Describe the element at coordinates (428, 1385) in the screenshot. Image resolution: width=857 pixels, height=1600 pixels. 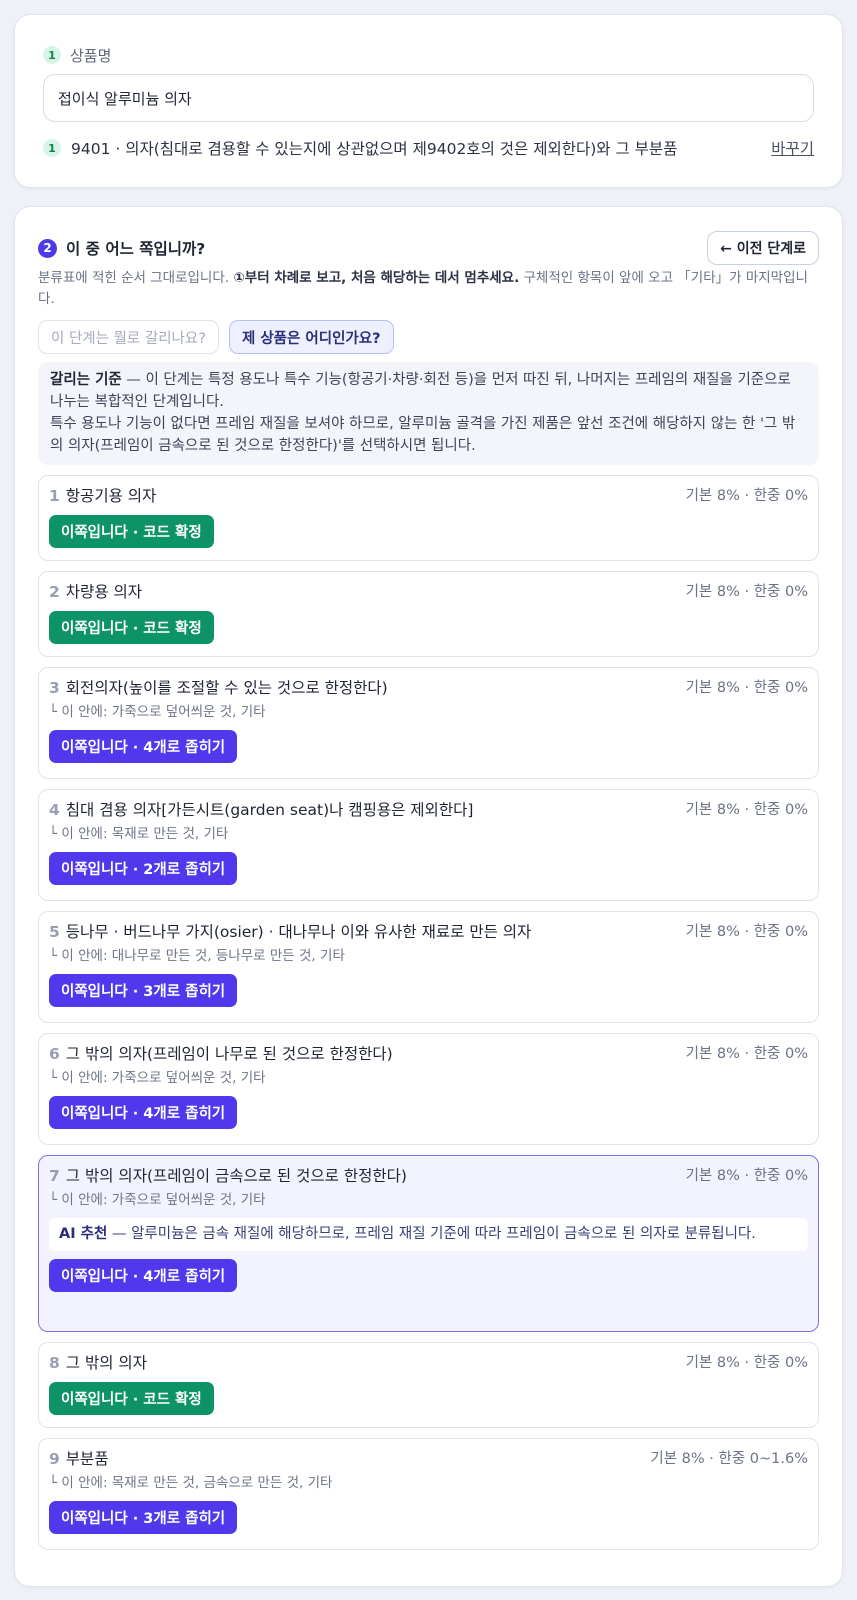
I see `option-item: 8 그 밖의 의자 기본 8% · 한중 0% 이쪽입니다 · 코드 확정` at that location.